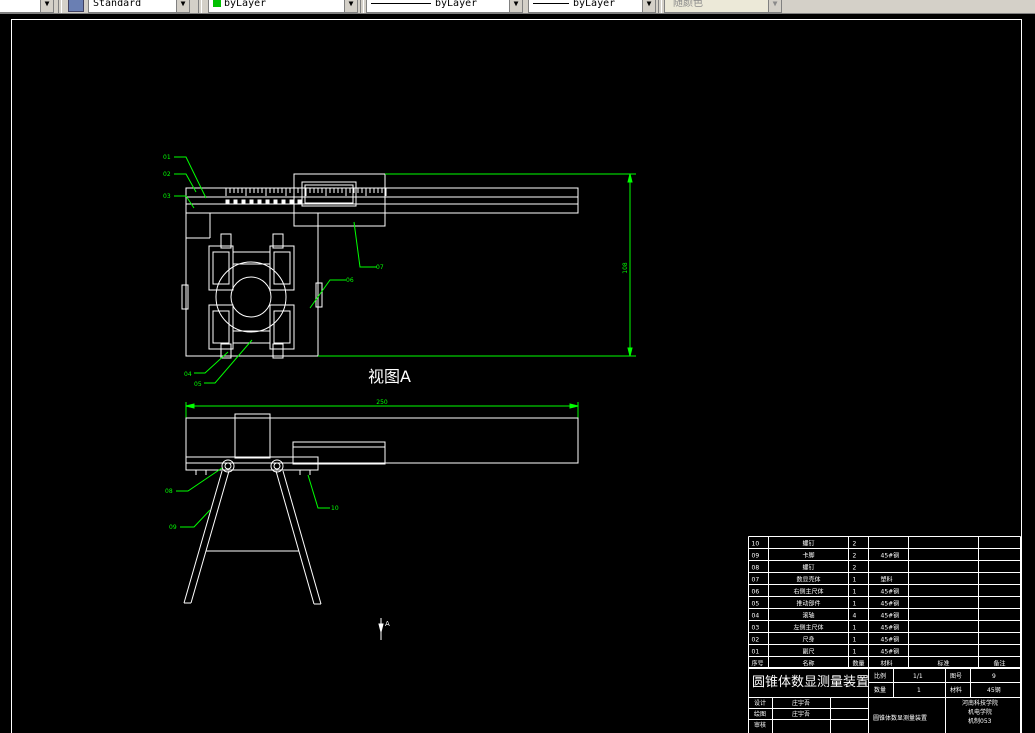 The width and height of the screenshot is (1035, 733). What do you see at coordinates (277, 466) in the screenshot?
I see `pivot-screw-inner` at bounding box center [277, 466].